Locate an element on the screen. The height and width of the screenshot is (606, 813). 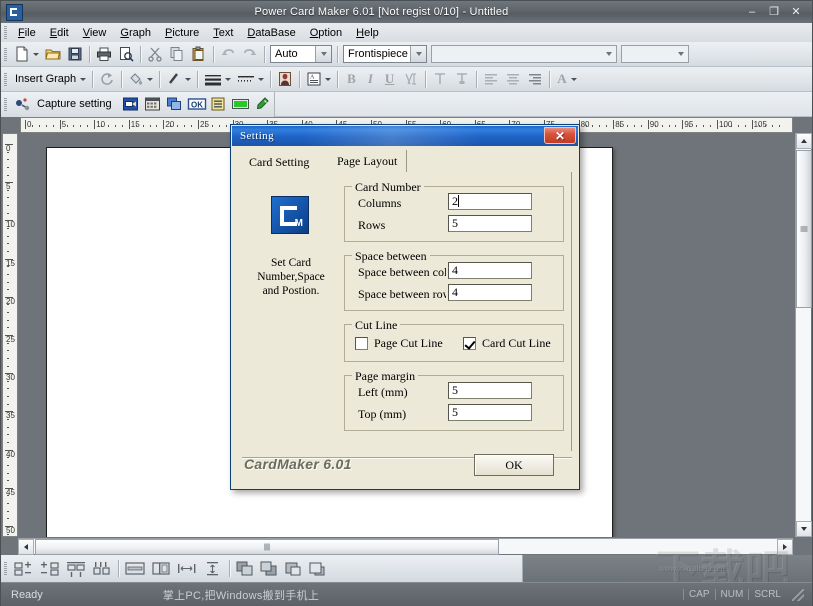
space-between-column-input: 4 is located at coordinates (490, 270).